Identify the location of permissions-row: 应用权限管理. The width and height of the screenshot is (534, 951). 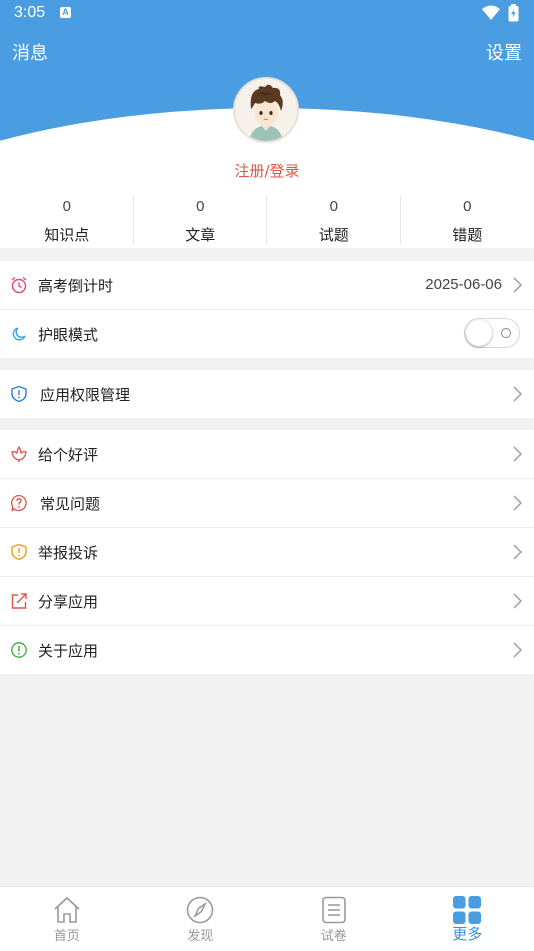
(267, 394).